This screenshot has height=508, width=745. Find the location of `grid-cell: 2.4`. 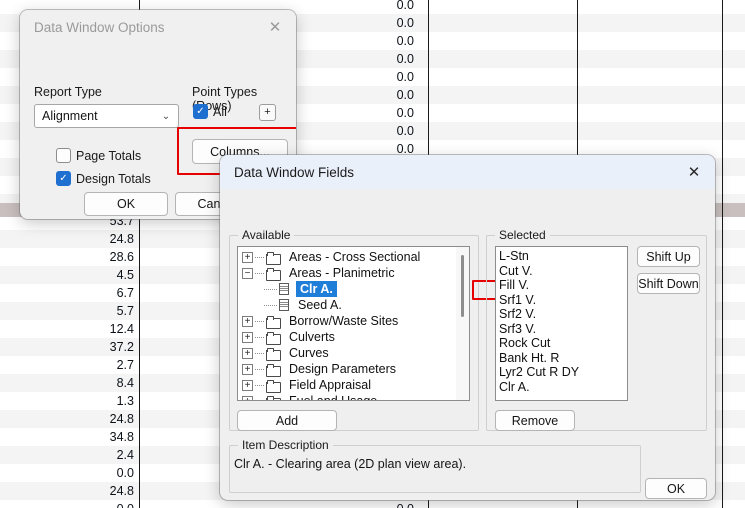

grid-cell: 2.4 is located at coordinates (125, 455).